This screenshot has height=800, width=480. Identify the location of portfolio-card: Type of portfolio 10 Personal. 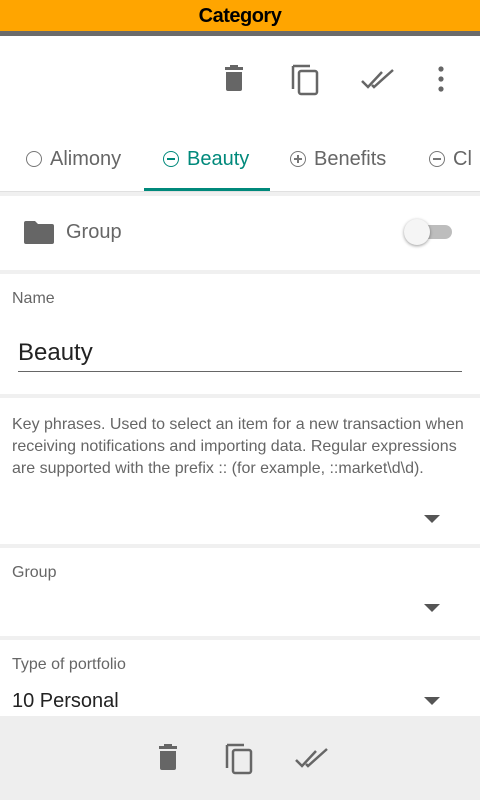
(240, 678).